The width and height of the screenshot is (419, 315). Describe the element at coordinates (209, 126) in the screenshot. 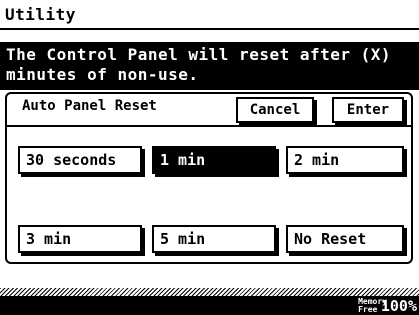

I see `panel-divider` at that location.